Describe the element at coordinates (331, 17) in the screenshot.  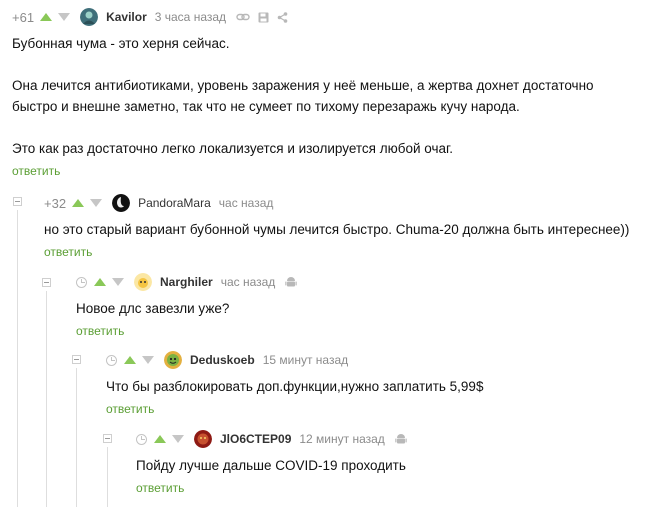
I see `comment-header: +61 Kavilor 3 часа назад` at that location.